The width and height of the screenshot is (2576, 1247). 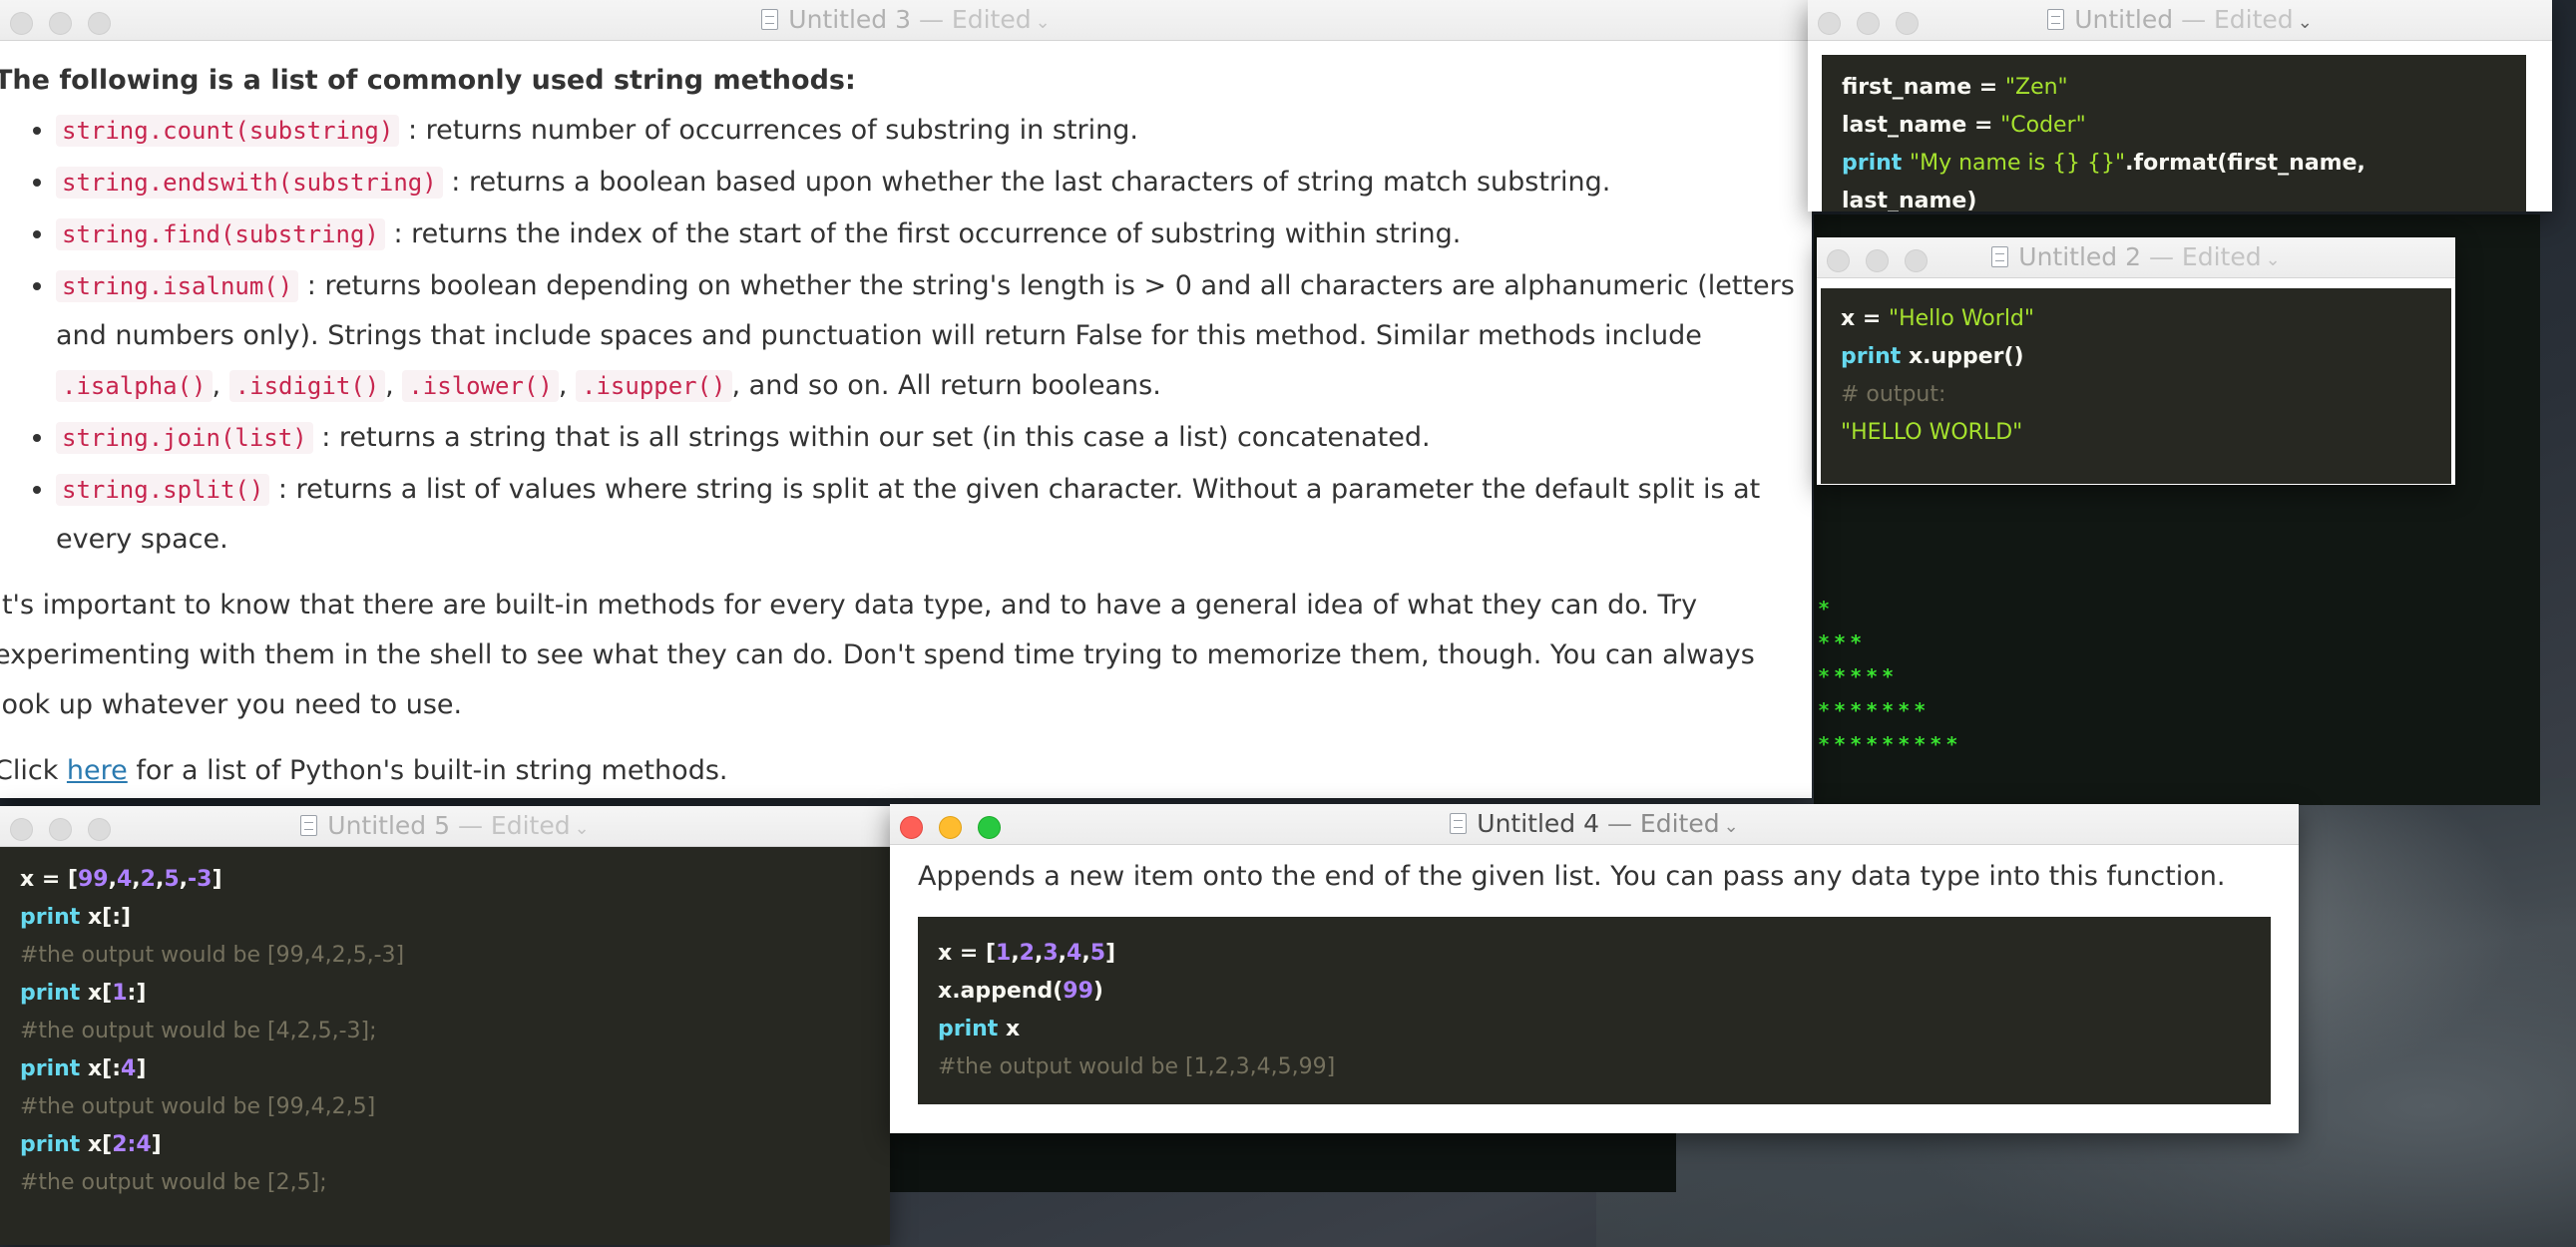 I want to click on titlebar: Untitled 4 — Edited ⌄, so click(x=1594, y=824).